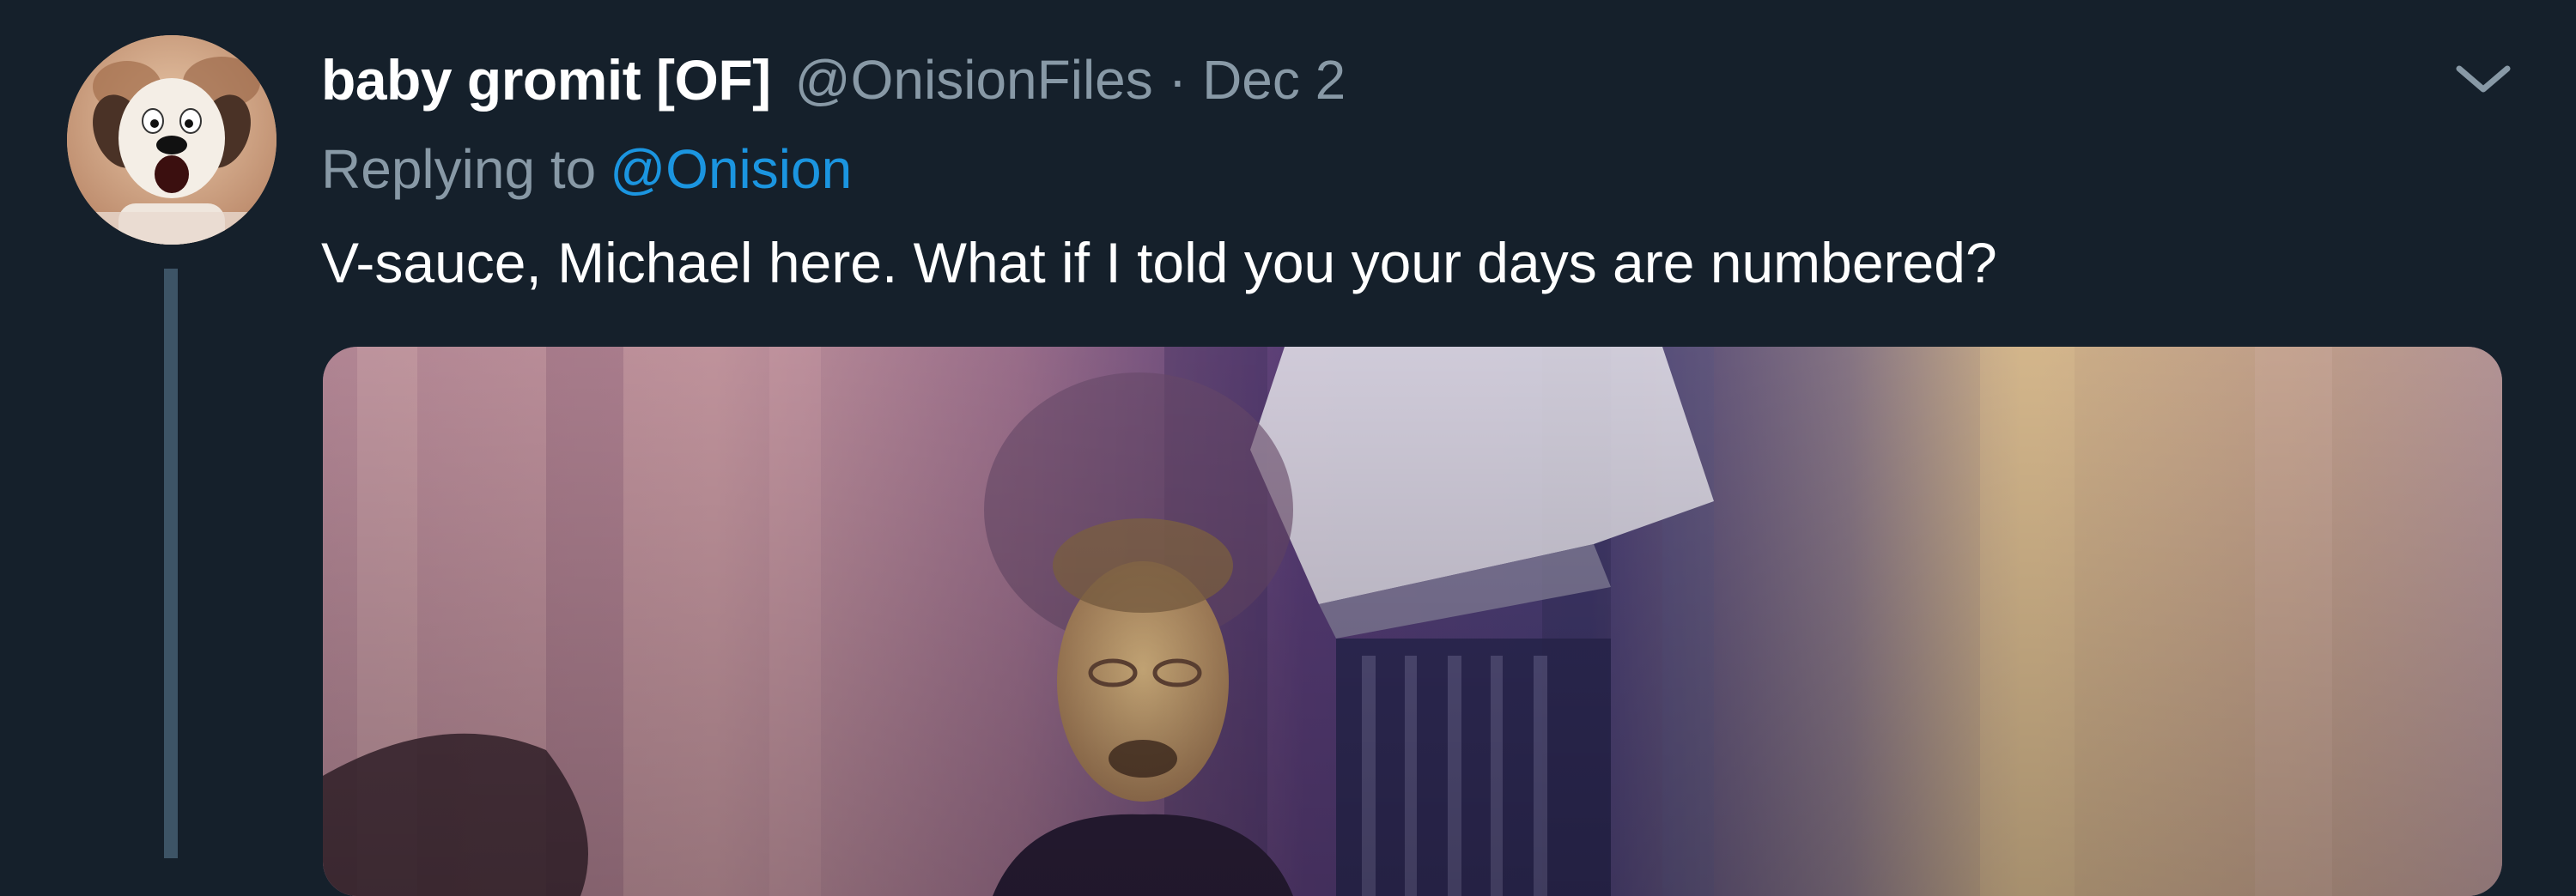  I want to click on display-name: baby gromit [OF], so click(546, 79).